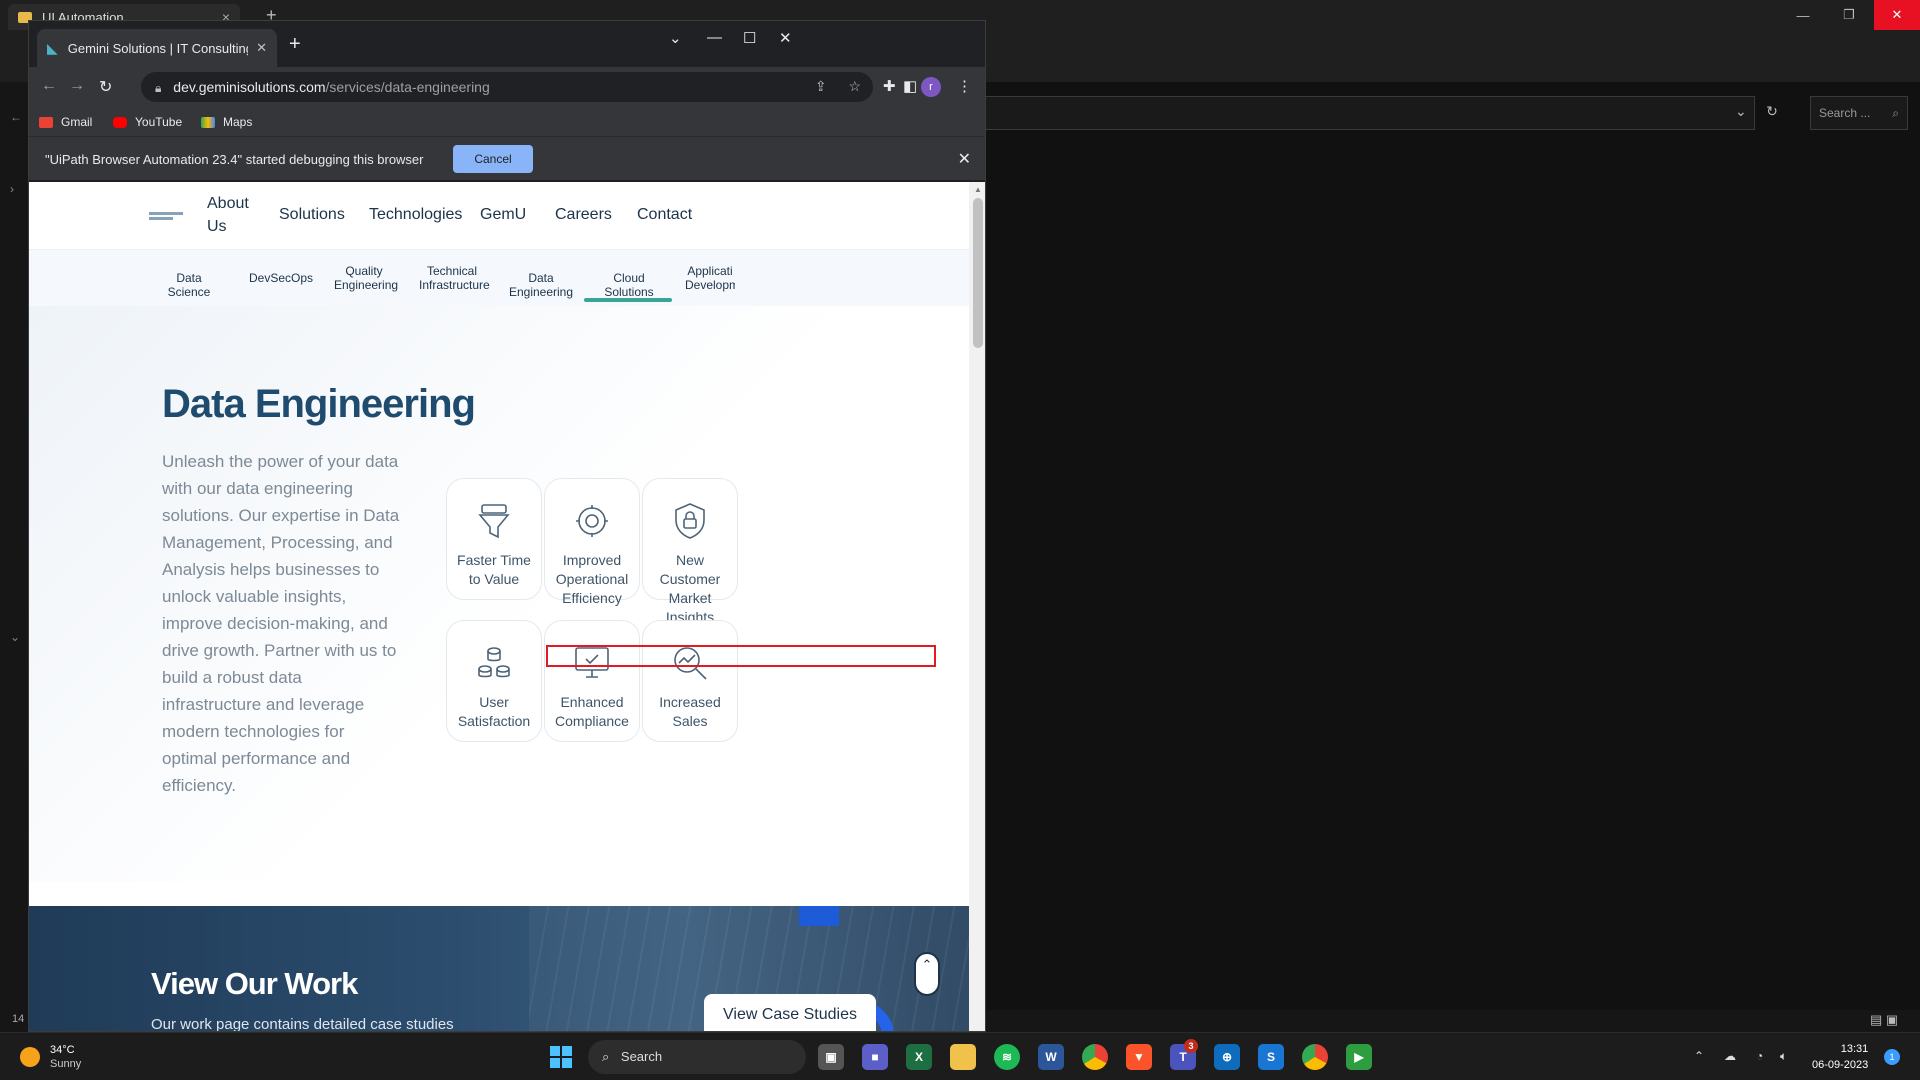 Image resolution: width=1920 pixels, height=1080 pixels. What do you see at coordinates (120, 122) in the screenshot?
I see `youtube-icon` at bounding box center [120, 122].